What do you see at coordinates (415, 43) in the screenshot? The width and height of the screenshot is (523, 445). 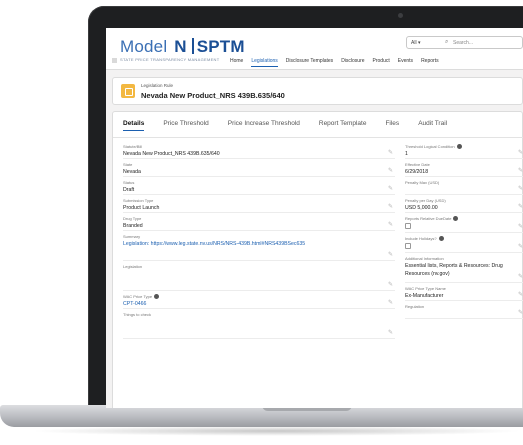 I see `search-scope-dropdown: All ▾` at bounding box center [415, 43].